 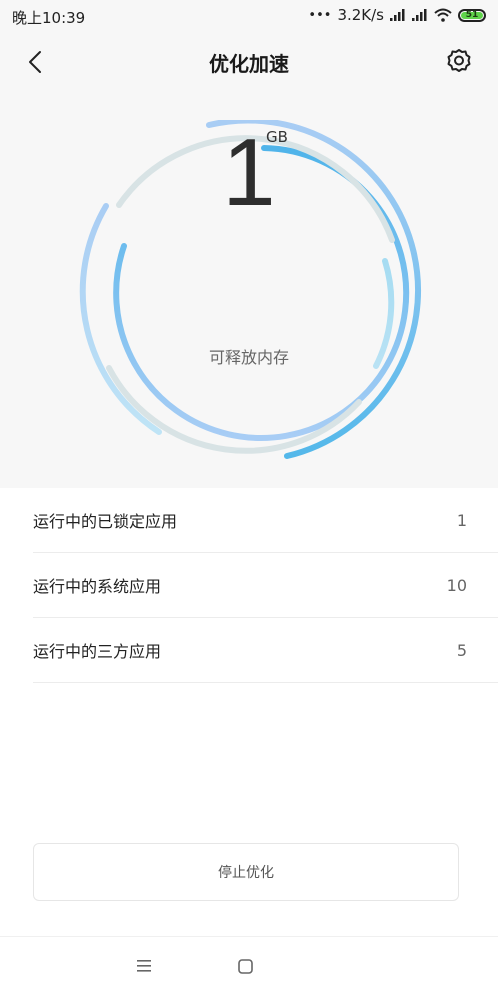 I want to click on list-item-label: 运行中的系统应用, so click(x=97, y=586).